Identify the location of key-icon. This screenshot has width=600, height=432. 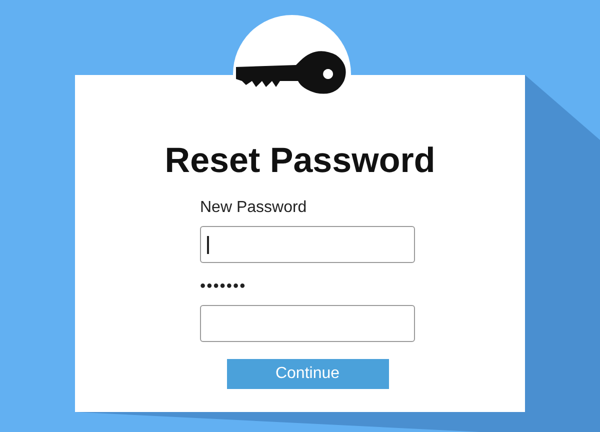
(292, 74).